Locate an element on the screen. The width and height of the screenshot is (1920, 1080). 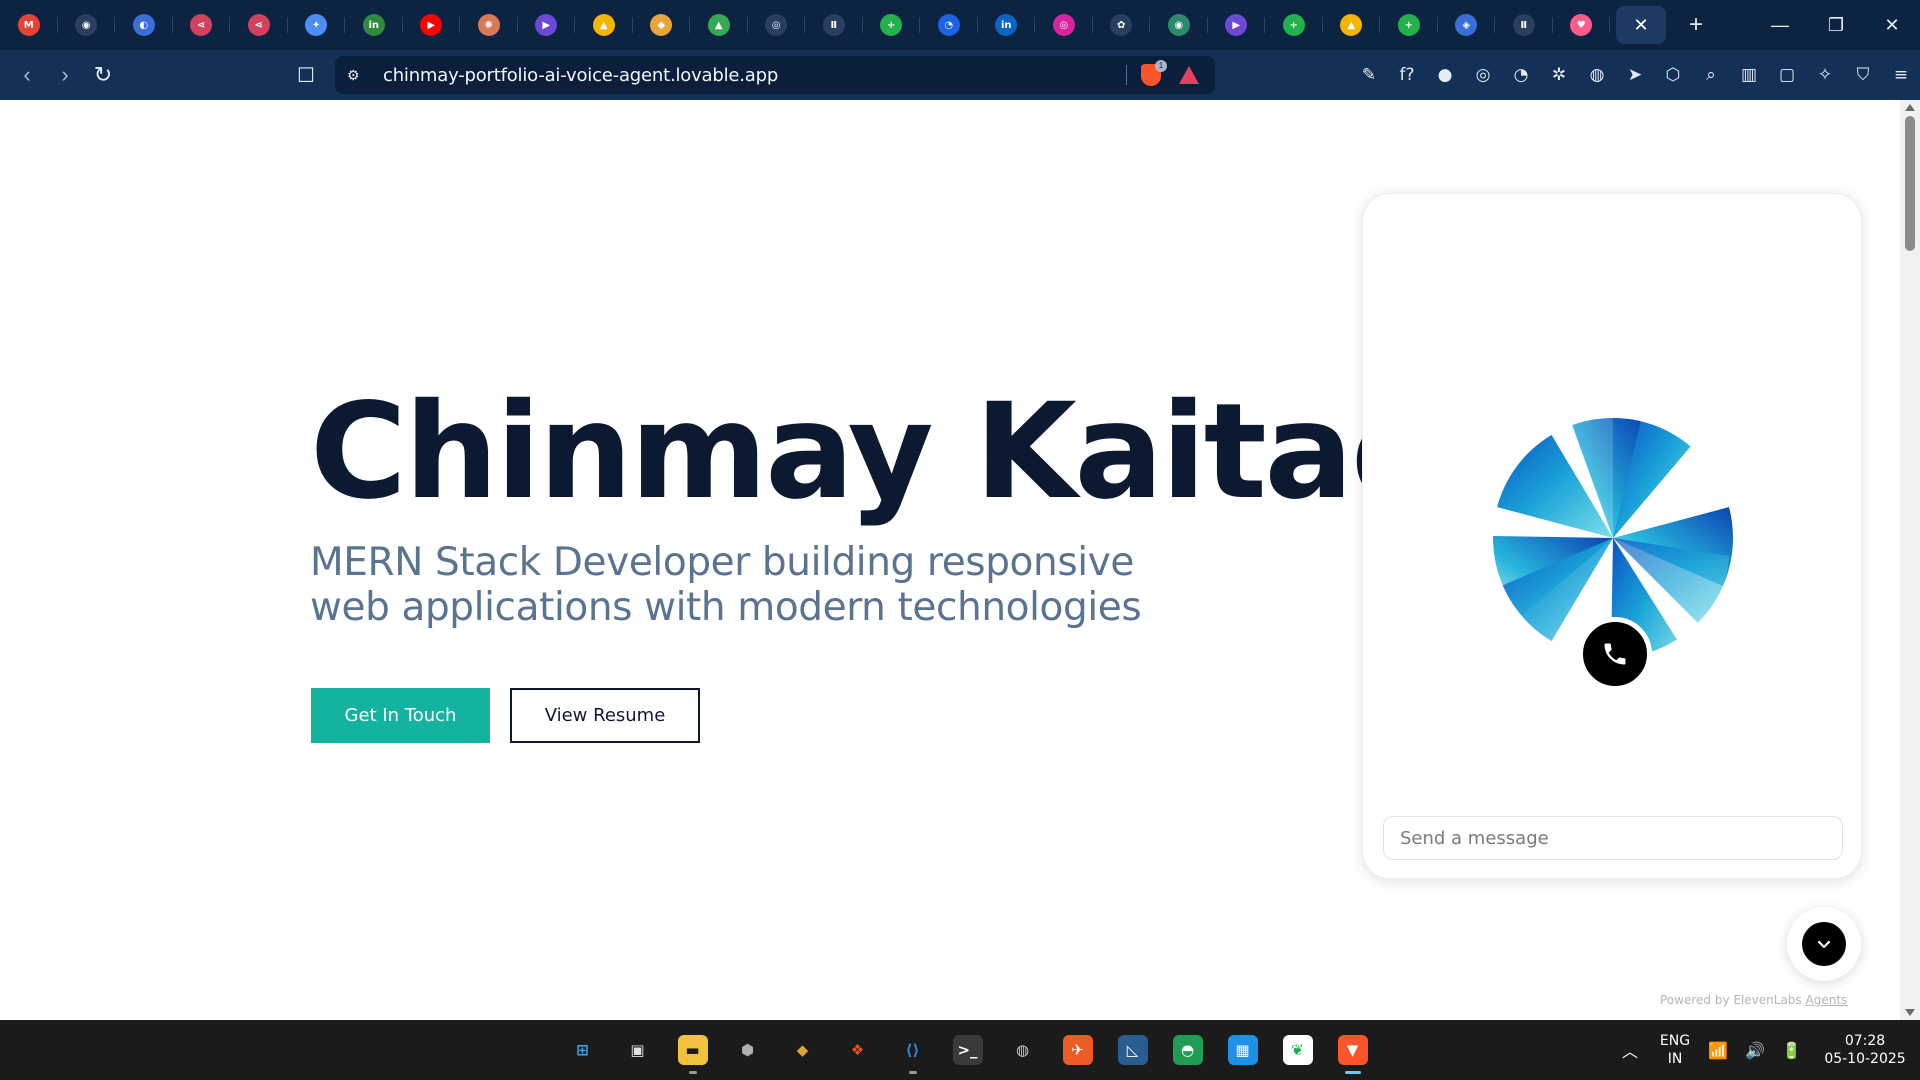
browser-tab: ♥ is located at coordinates (1582, 25).